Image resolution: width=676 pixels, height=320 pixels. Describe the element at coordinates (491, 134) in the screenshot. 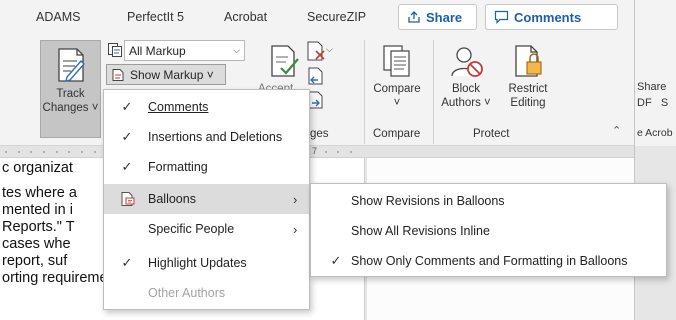

I see `protect-group-label: Protect` at that location.